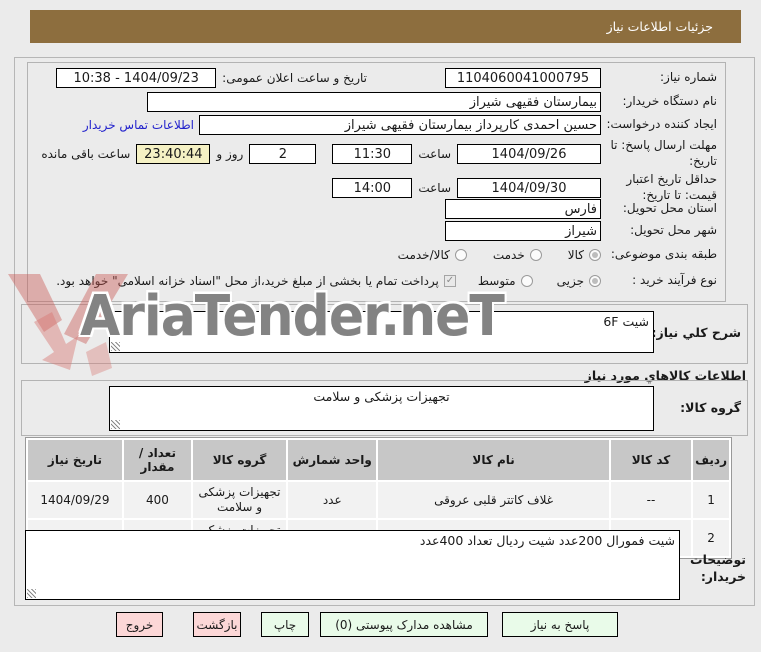 The image size is (761, 652). What do you see at coordinates (711, 538) in the screenshot?
I see `cell-row-number: 2` at bounding box center [711, 538].